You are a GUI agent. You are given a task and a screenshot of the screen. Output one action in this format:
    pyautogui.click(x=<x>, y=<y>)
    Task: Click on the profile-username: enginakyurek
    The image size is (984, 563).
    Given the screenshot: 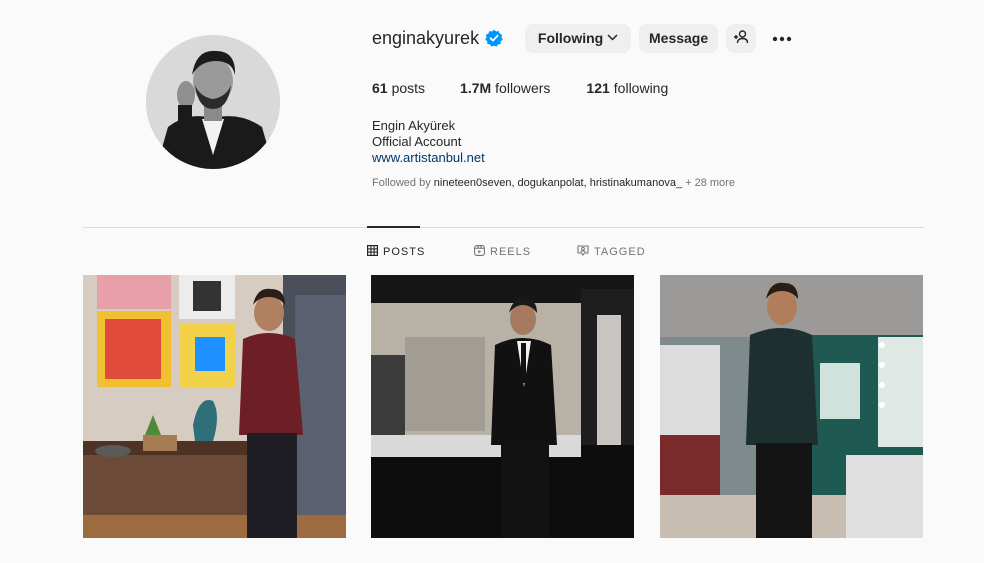 What is the action you would take?
    pyautogui.click(x=425, y=38)
    